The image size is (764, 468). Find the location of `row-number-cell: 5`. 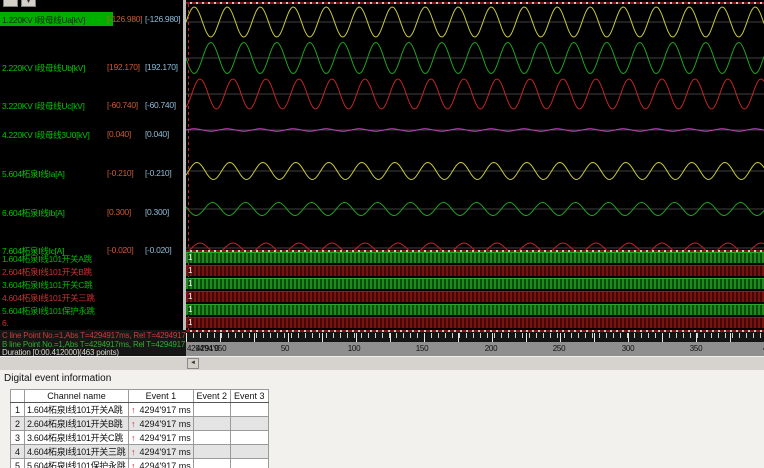

row-number-cell: 5 is located at coordinates (17, 463).